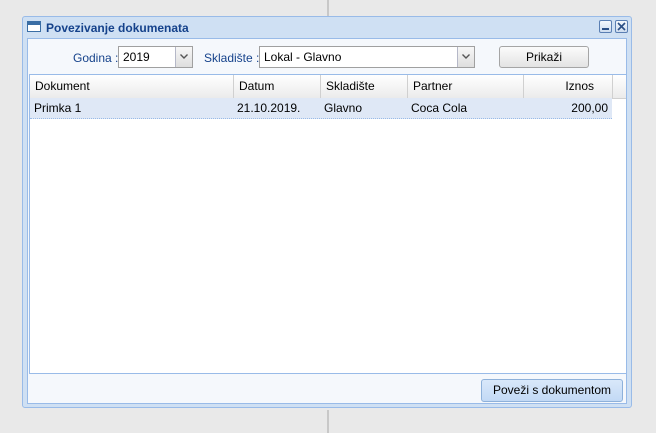 The height and width of the screenshot is (433, 656). What do you see at coordinates (117, 28) in the screenshot?
I see `window-title: Povezivanje dokumenata` at bounding box center [117, 28].